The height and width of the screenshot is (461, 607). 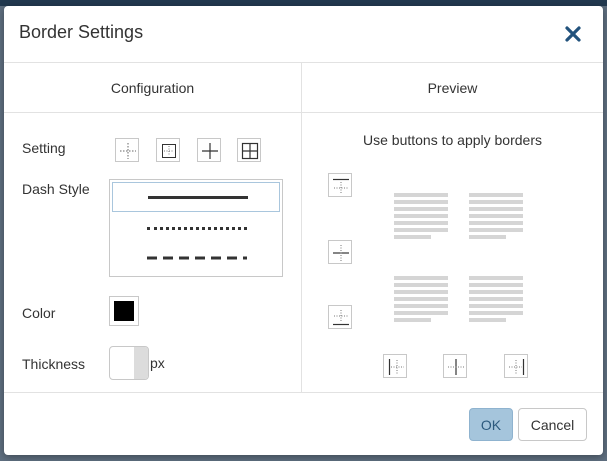 I want to click on configuration-title: Configuration, so click(x=152, y=87).